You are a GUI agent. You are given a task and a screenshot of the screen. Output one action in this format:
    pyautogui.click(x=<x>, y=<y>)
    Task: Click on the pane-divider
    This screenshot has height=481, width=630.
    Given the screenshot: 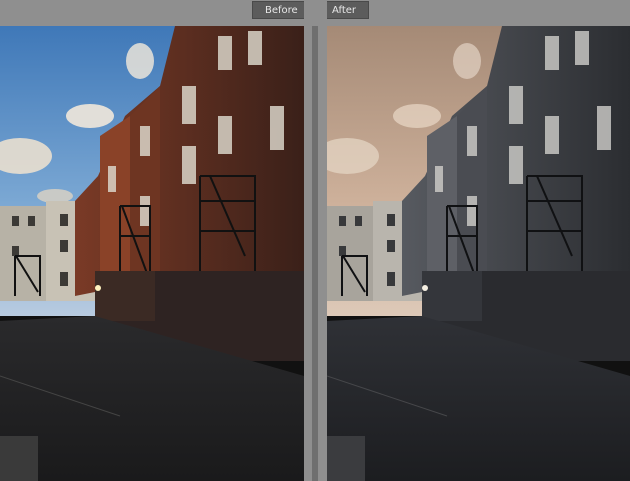 What is the action you would take?
    pyautogui.click(x=315, y=240)
    